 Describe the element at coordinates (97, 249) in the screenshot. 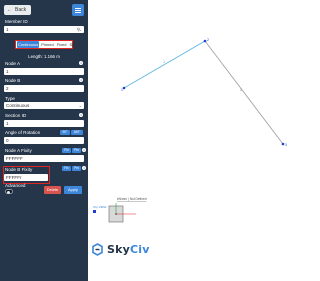

I see `skyciv-logo-icon` at that location.